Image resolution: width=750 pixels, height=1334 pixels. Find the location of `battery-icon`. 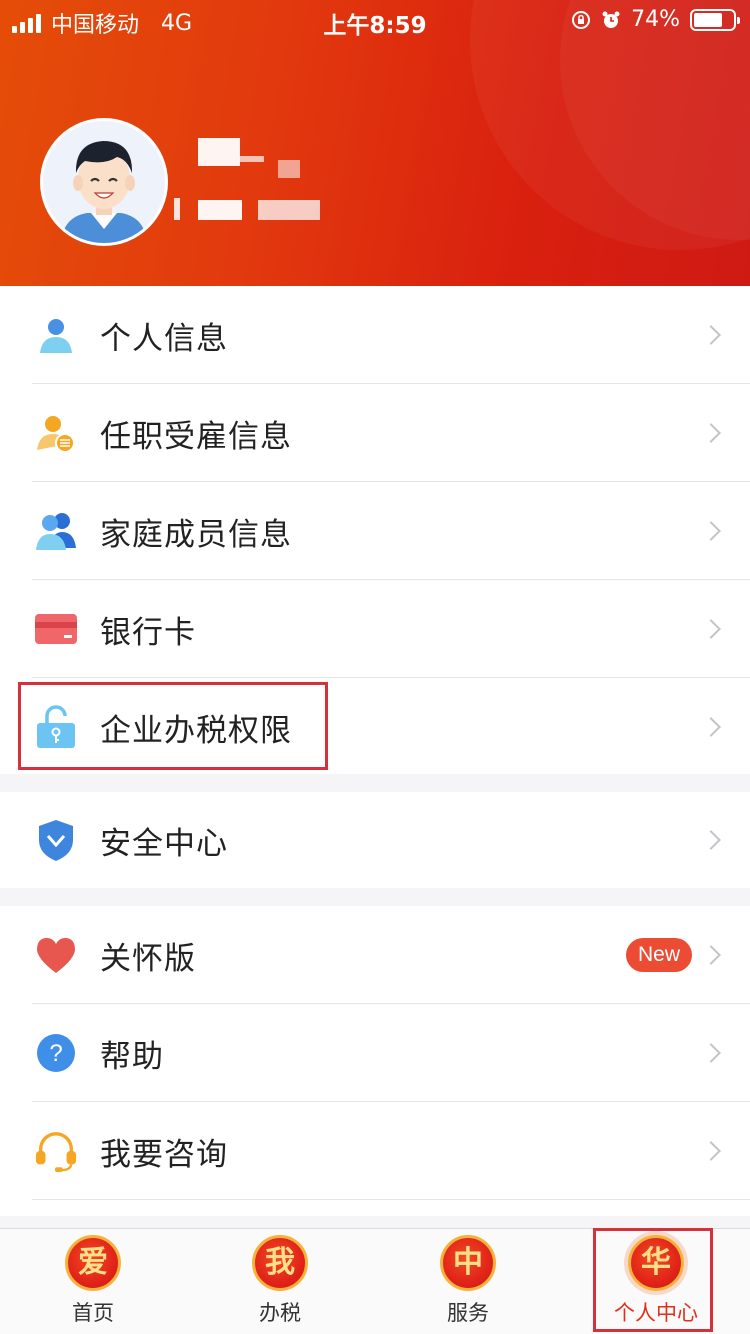

battery-icon is located at coordinates (715, 19).